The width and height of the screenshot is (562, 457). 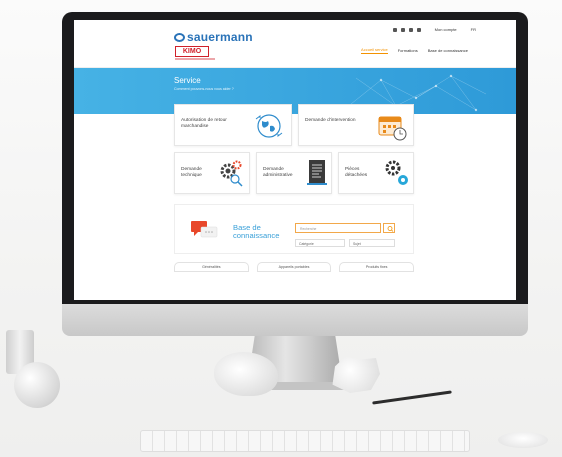 I want to click on card-technical-request: Demande technique, so click(x=212, y=173).